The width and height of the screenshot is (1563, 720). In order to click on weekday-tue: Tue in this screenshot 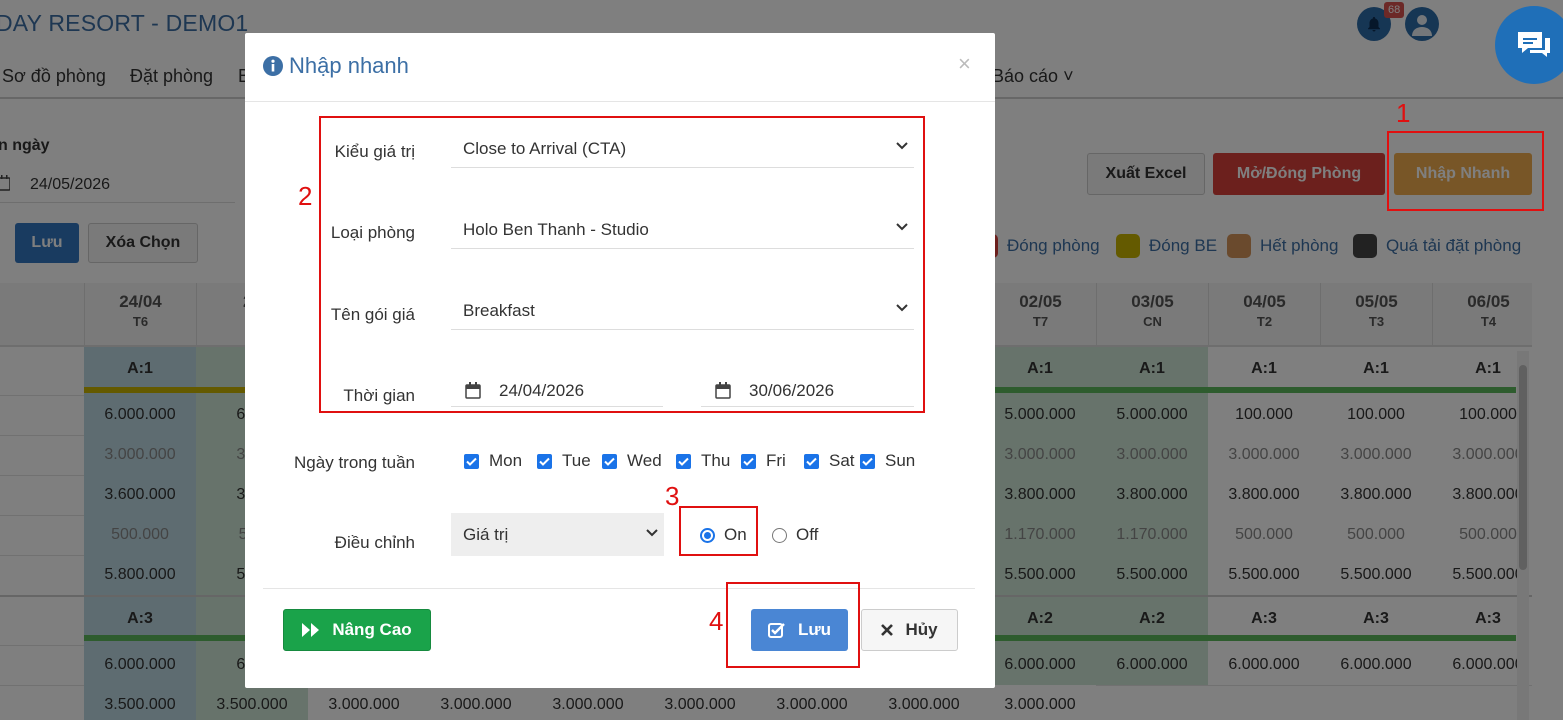, I will do `click(564, 461)`.